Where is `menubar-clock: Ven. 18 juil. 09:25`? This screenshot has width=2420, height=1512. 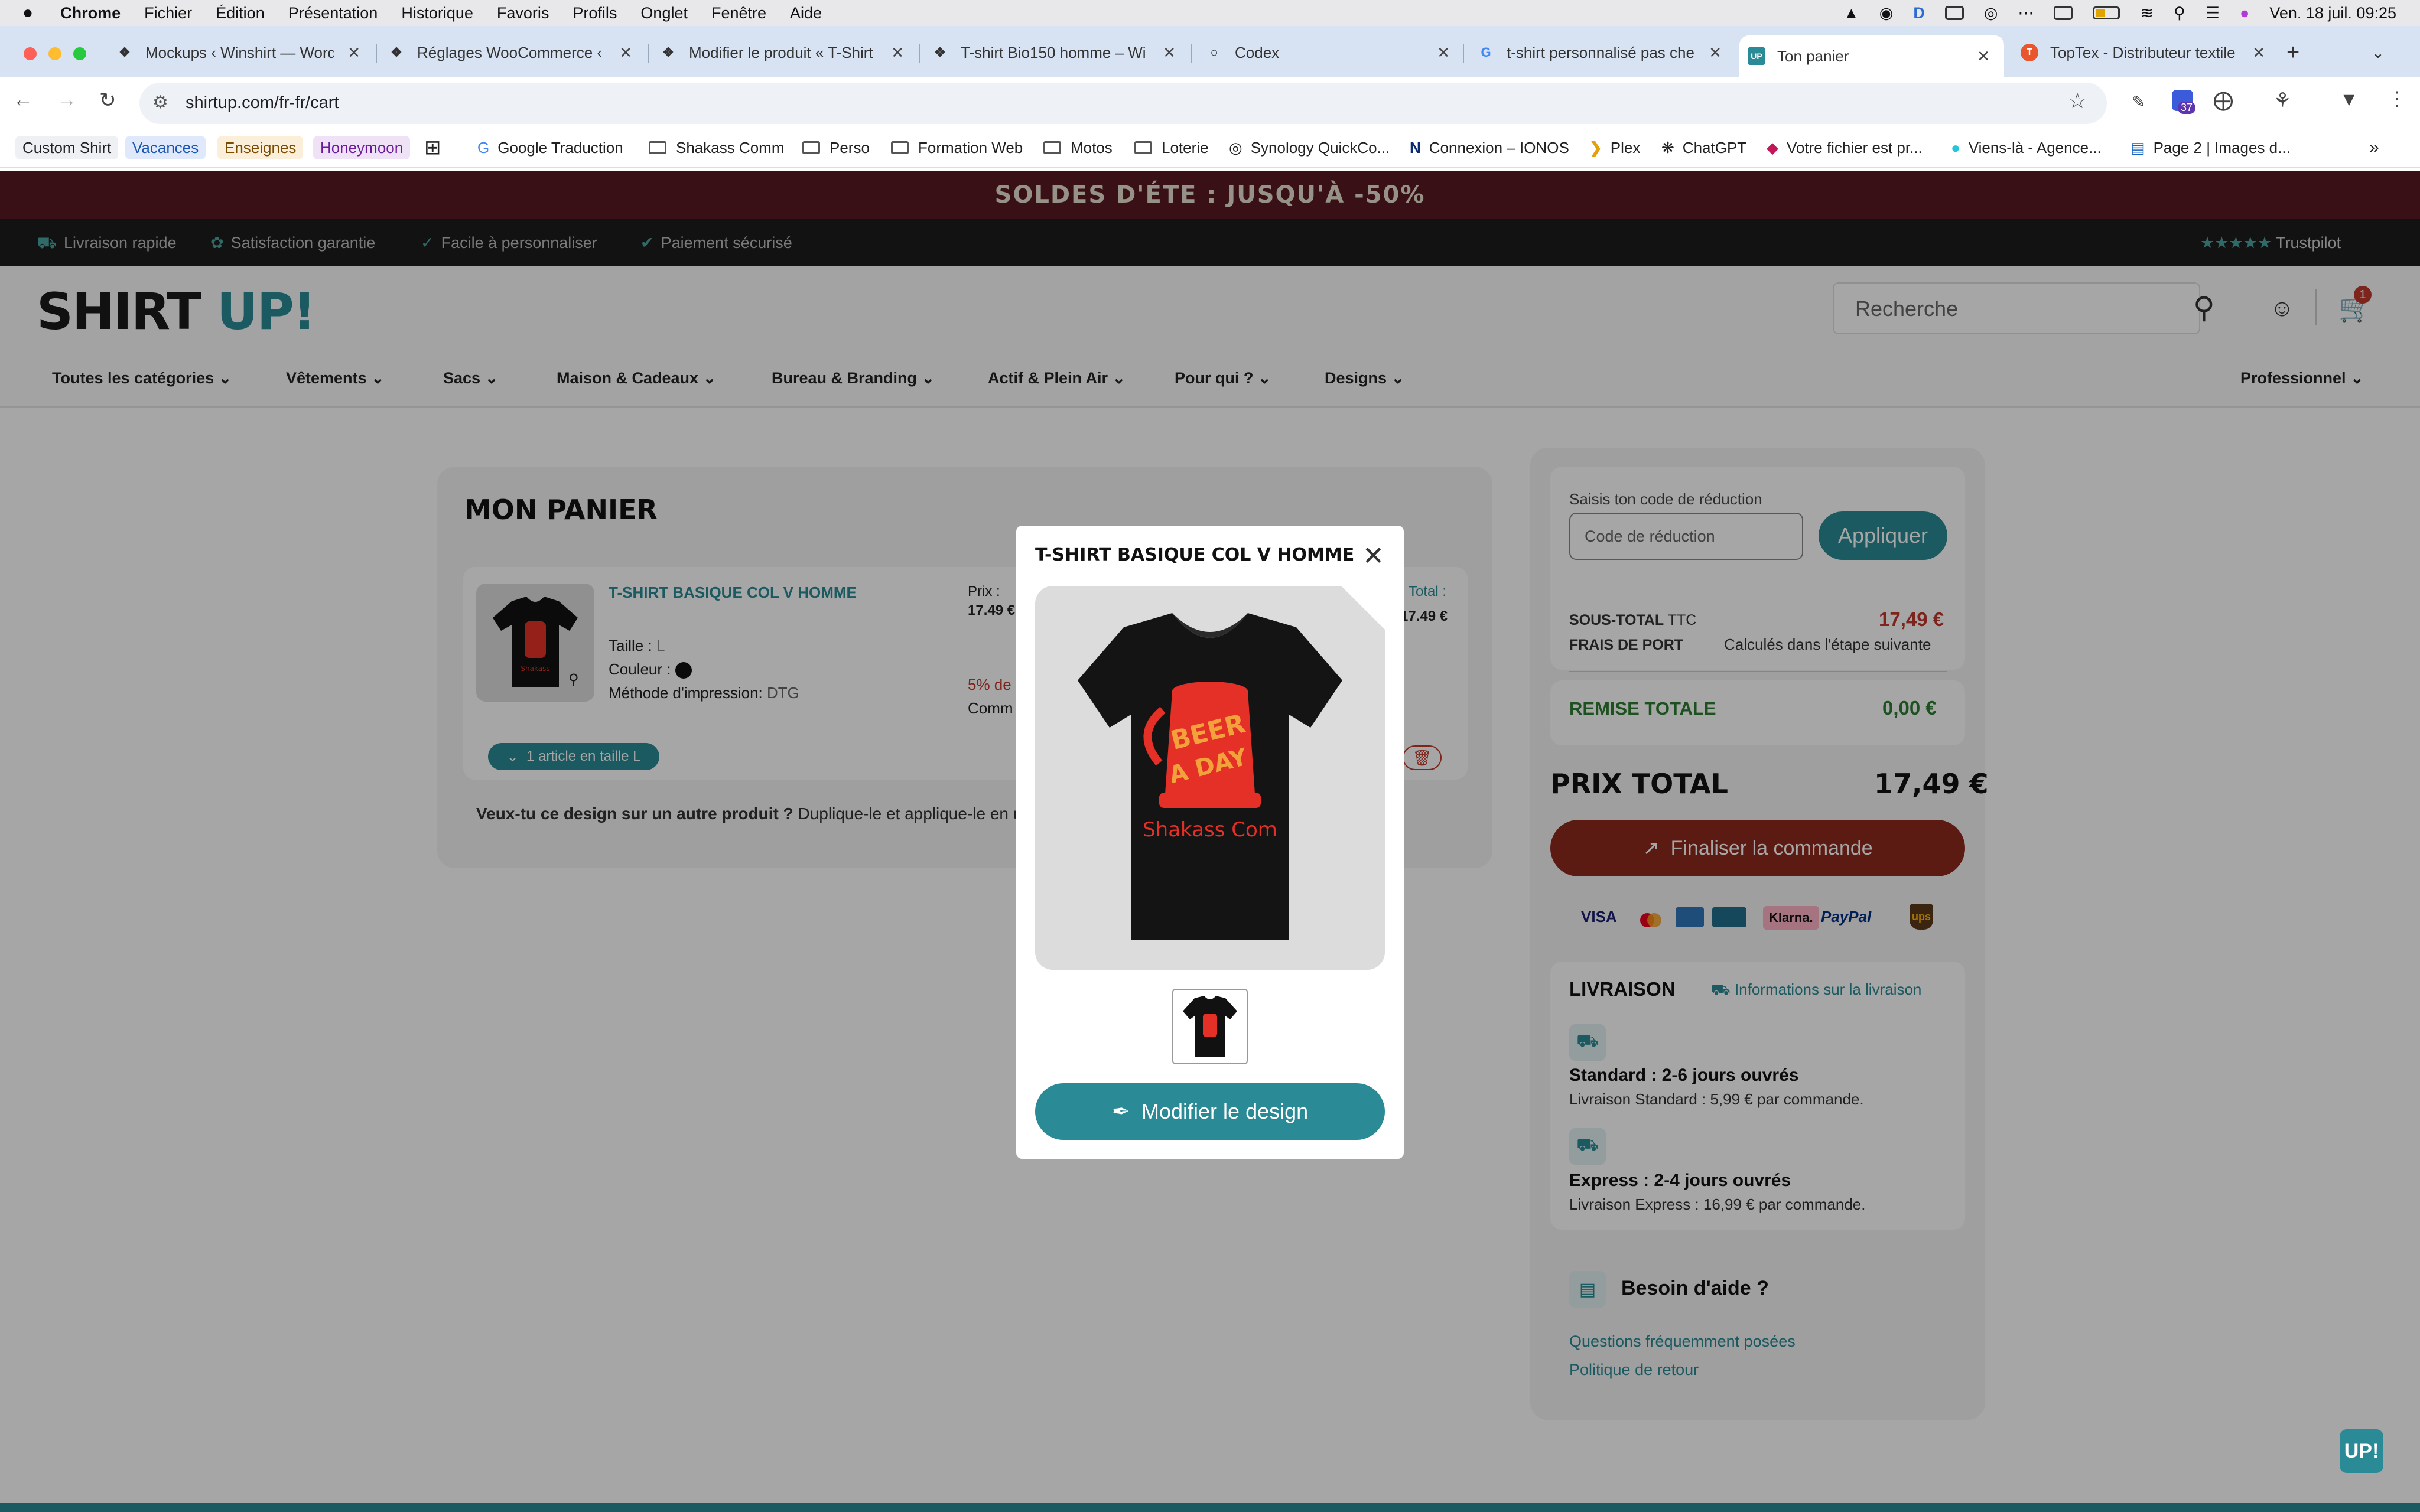 menubar-clock: Ven. 18 juil. 09:25 is located at coordinates (2332, 13).